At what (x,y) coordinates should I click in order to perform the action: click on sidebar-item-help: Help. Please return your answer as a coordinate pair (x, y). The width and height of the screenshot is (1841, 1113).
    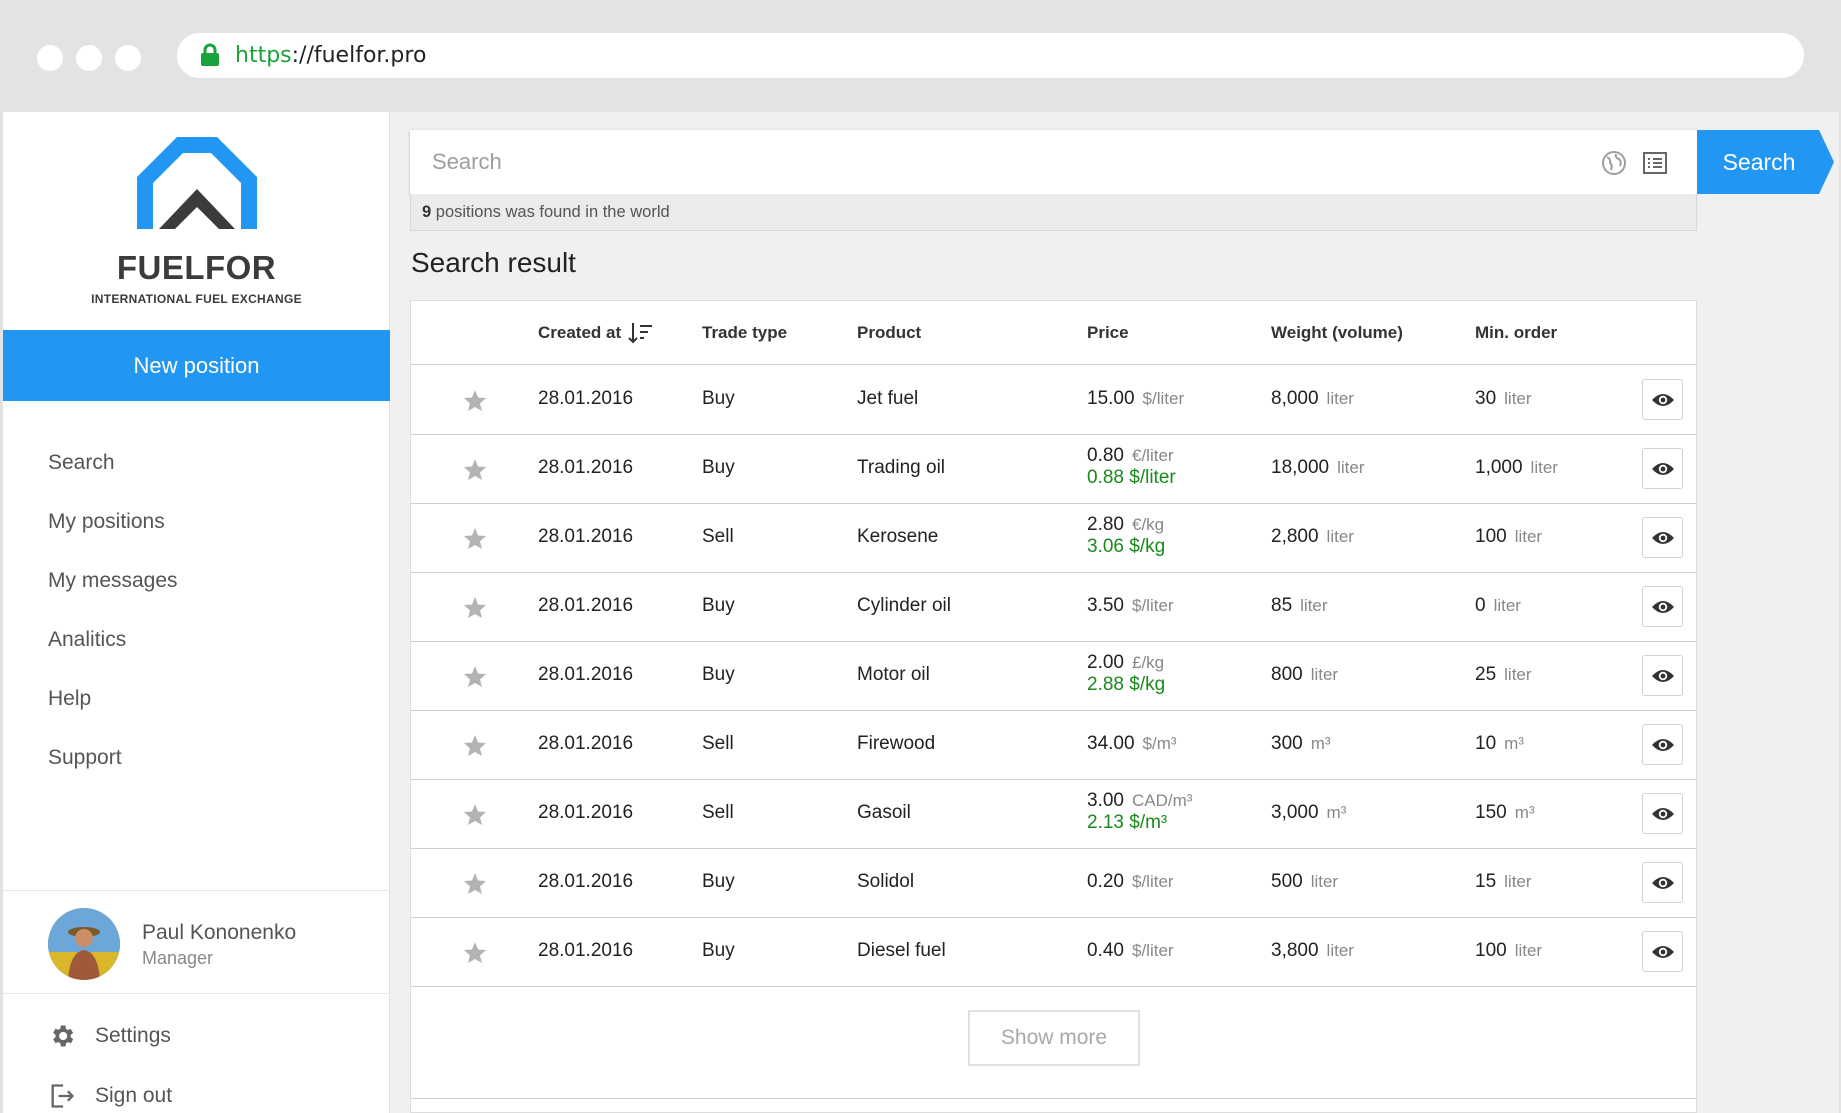
    Looking at the image, I should click on (196, 698).